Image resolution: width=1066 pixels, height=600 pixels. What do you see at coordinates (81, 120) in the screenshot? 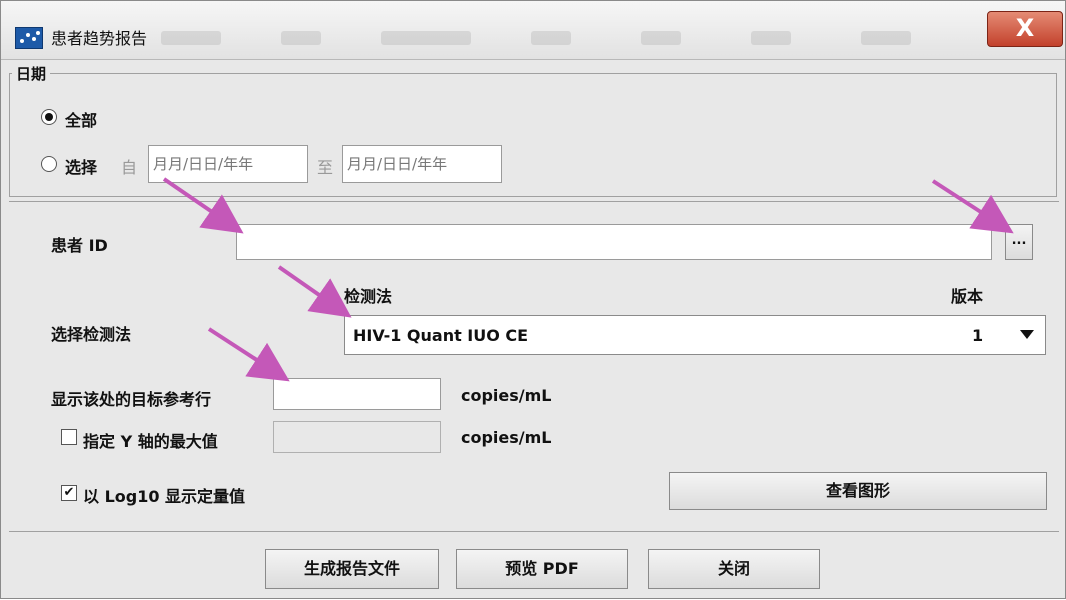
I see `date-all-label: 全部` at bounding box center [81, 120].